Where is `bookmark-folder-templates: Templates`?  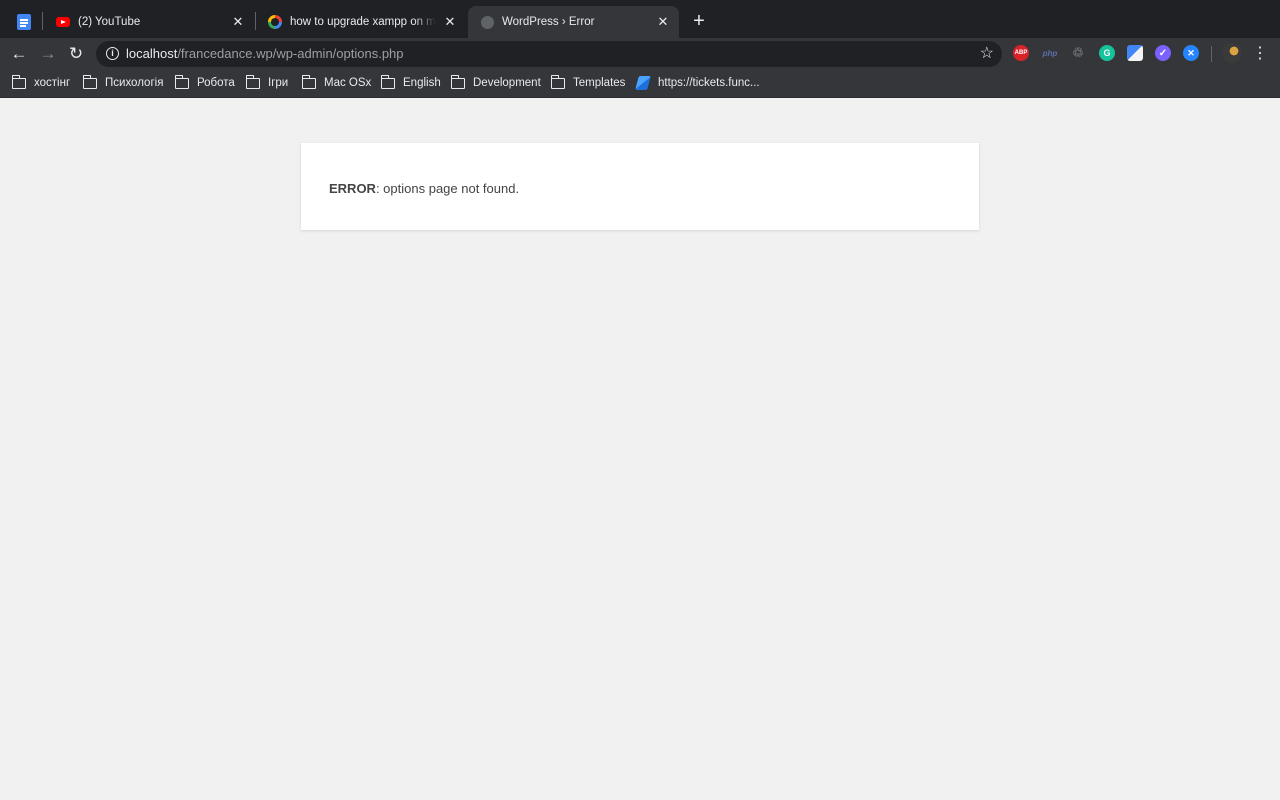 bookmark-folder-templates: Templates is located at coordinates (588, 82).